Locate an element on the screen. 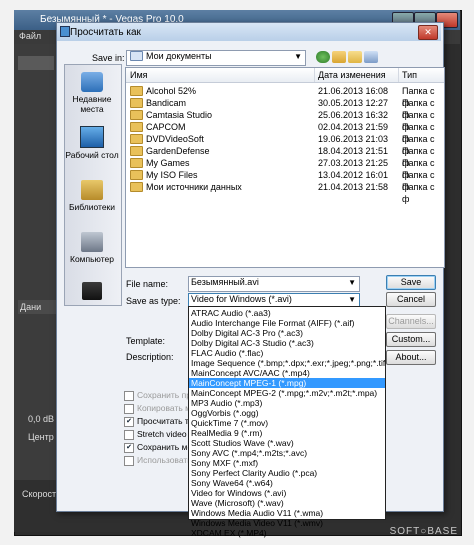 The height and width of the screenshot is (545, 474). dropdown-option: Windows Media Video V11 (*.wmv) is located at coordinates (287, 523).